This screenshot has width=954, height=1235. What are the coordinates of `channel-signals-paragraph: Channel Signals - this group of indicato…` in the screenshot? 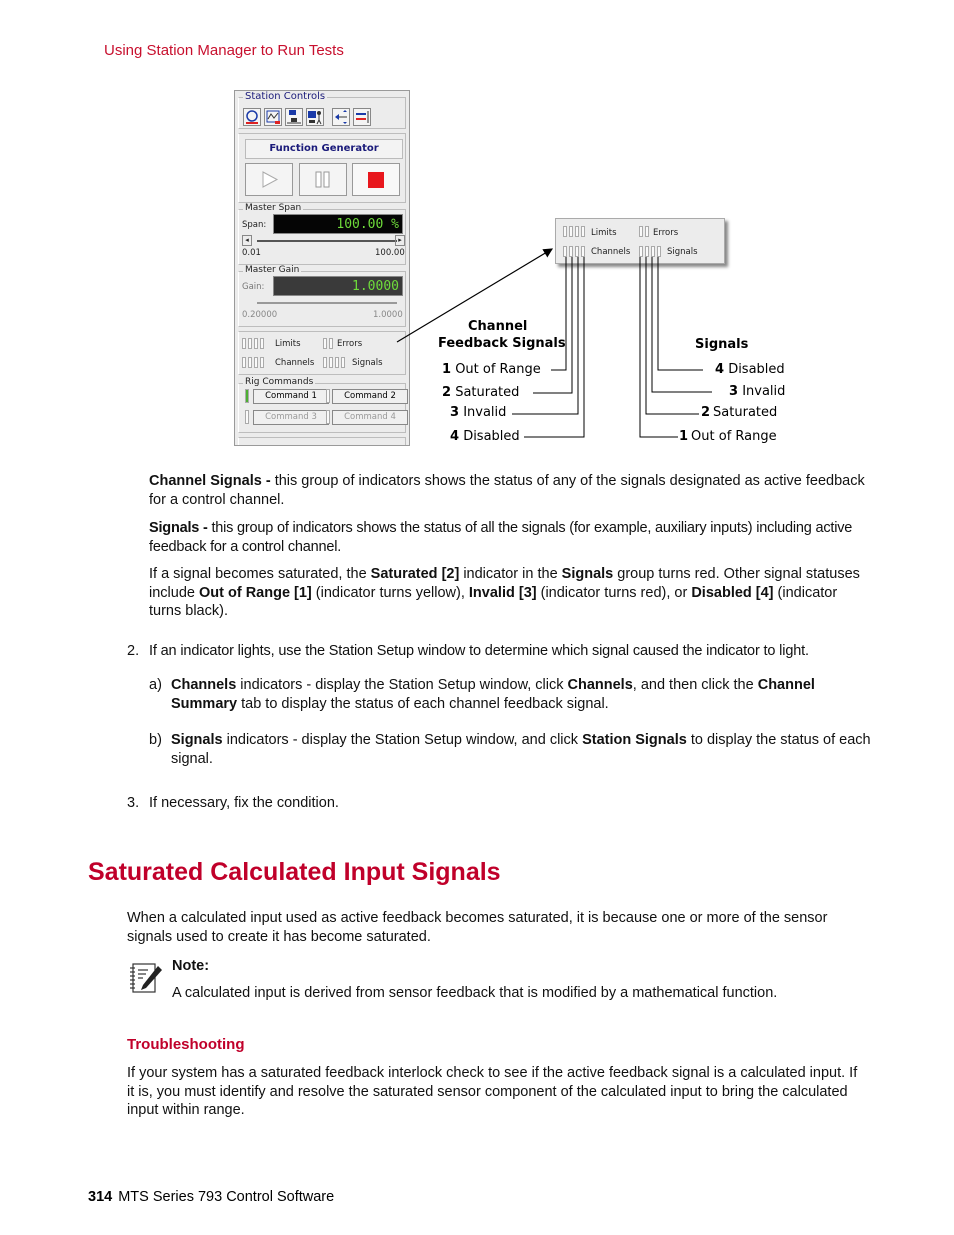 It's located at (507, 490).